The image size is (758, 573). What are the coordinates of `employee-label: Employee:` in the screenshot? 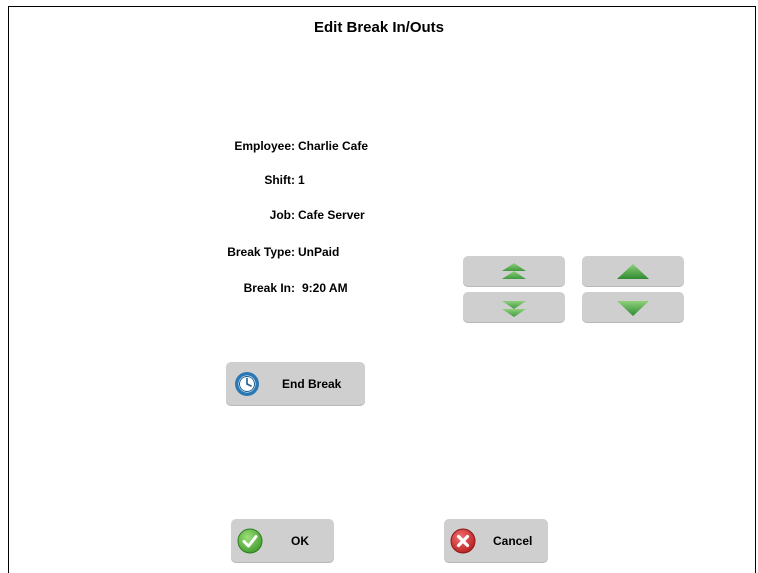 It's located at (264, 146).